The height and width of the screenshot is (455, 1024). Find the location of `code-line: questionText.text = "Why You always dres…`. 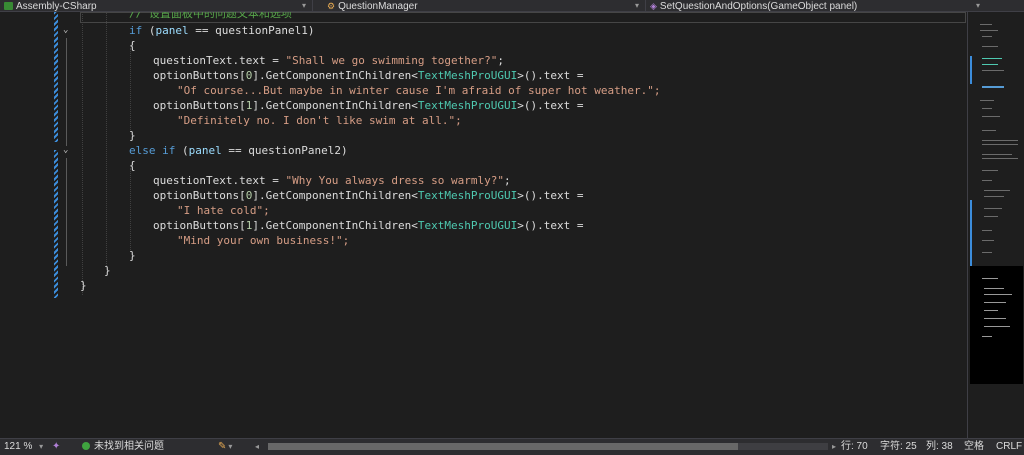

code-line: questionText.text = "Why You always dres… is located at coordinates (332, 180).